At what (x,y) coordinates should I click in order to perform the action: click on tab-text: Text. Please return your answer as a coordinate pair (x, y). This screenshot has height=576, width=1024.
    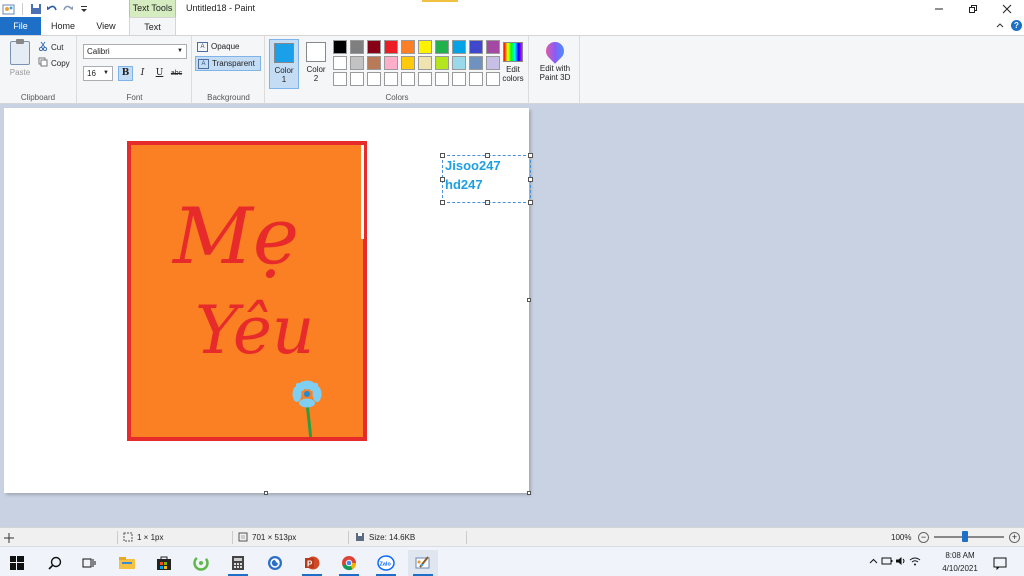
    Looking at the image, I should click on (152, 26).